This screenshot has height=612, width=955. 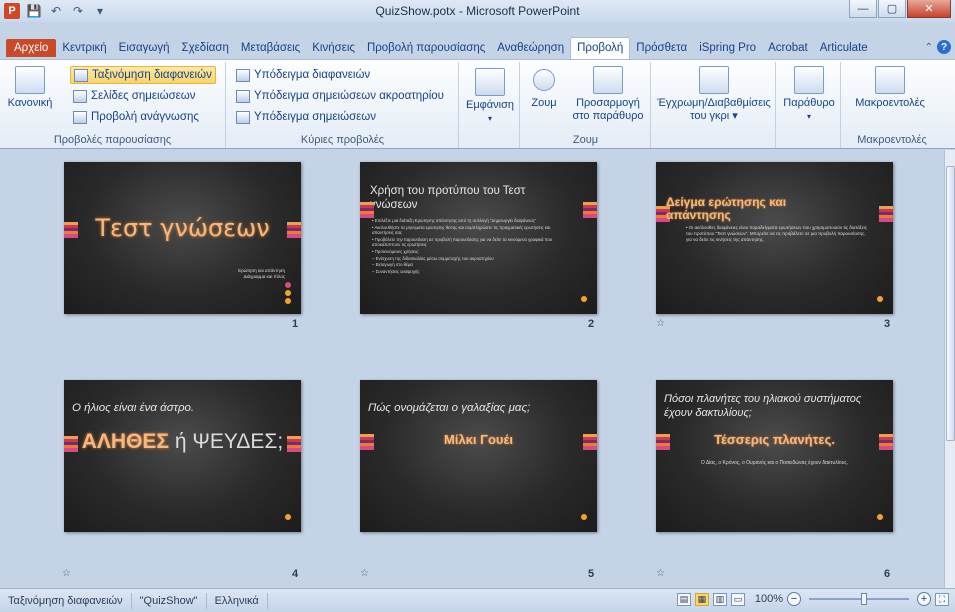 I want to click on magnifier-icon, so click(x=544, y=80).